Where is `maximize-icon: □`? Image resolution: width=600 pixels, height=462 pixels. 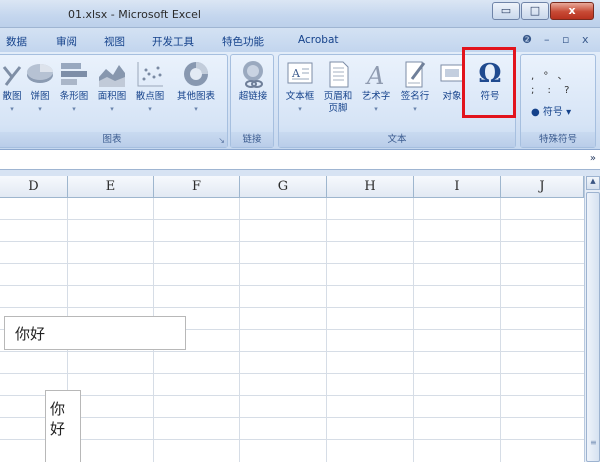
maximize-icon: □ is located at coordinates (535, 10).